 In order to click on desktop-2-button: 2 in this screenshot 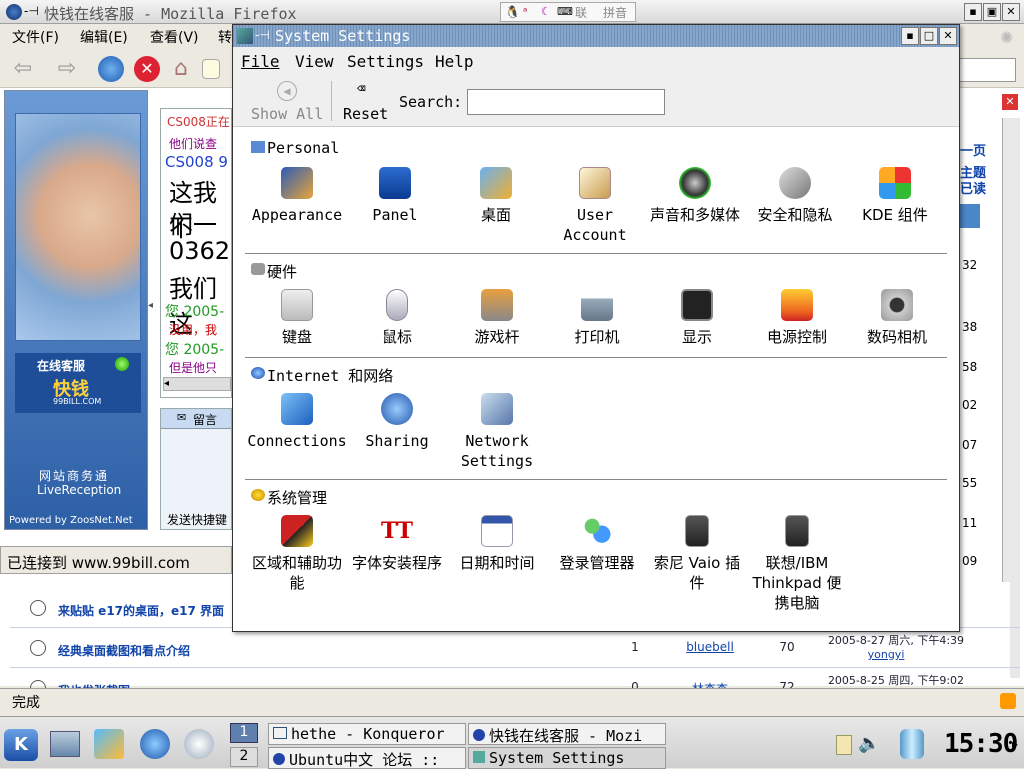, I will do `click(244, 757)`.